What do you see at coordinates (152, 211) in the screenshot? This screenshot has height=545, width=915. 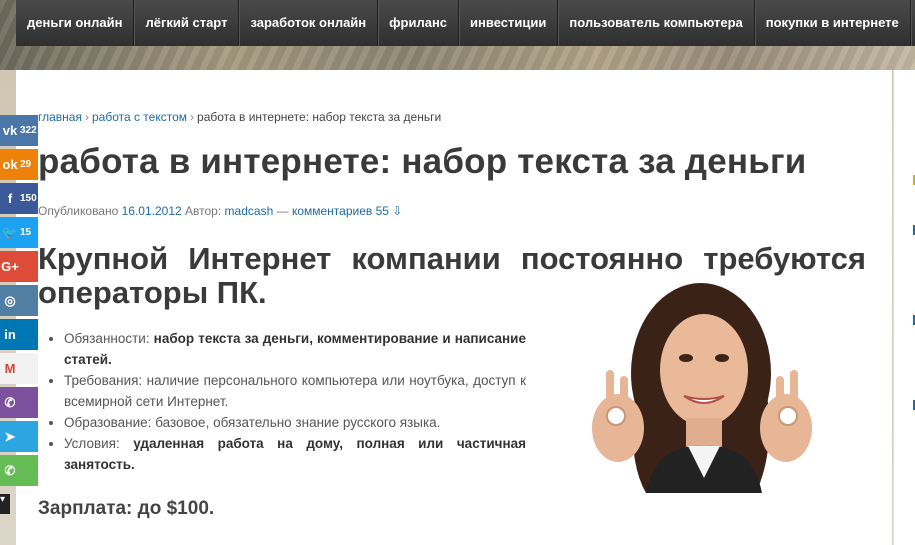 I see `post-date-link: 16.01.2012` at bounding box center [152, 211].